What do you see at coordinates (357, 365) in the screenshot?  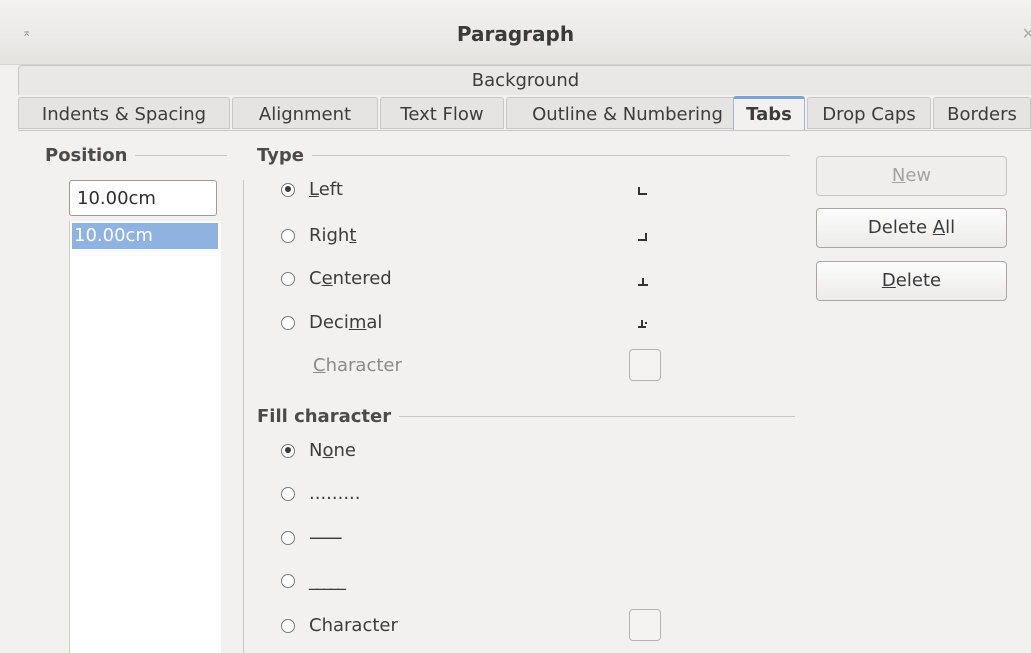 I see `type-character-label: Character` at bounding box center [357, 365].